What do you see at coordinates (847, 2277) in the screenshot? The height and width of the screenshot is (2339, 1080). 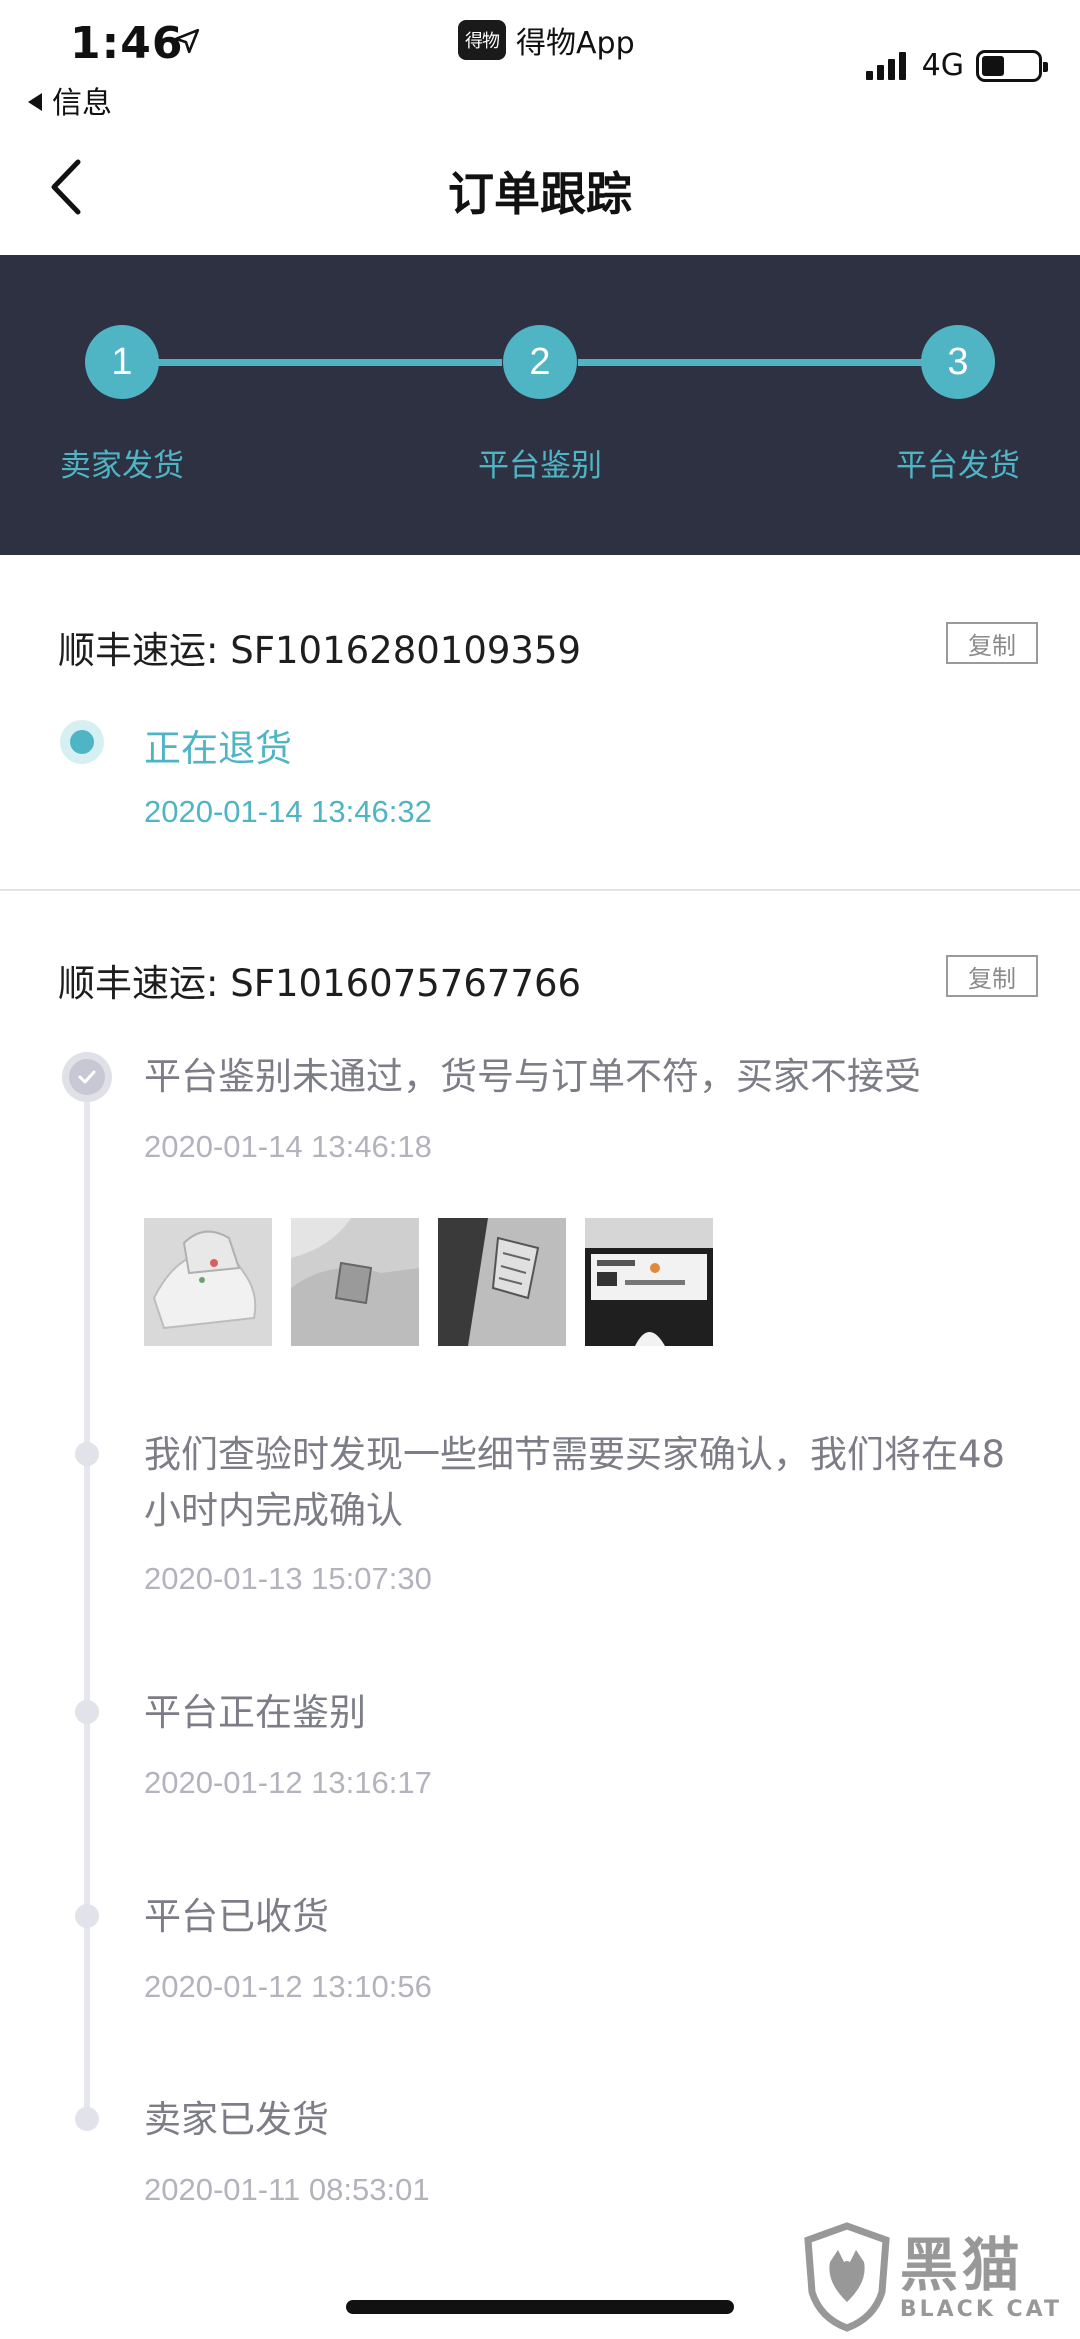 I see `cat-shield-logo-icon` at bounding box center [847, 2277].